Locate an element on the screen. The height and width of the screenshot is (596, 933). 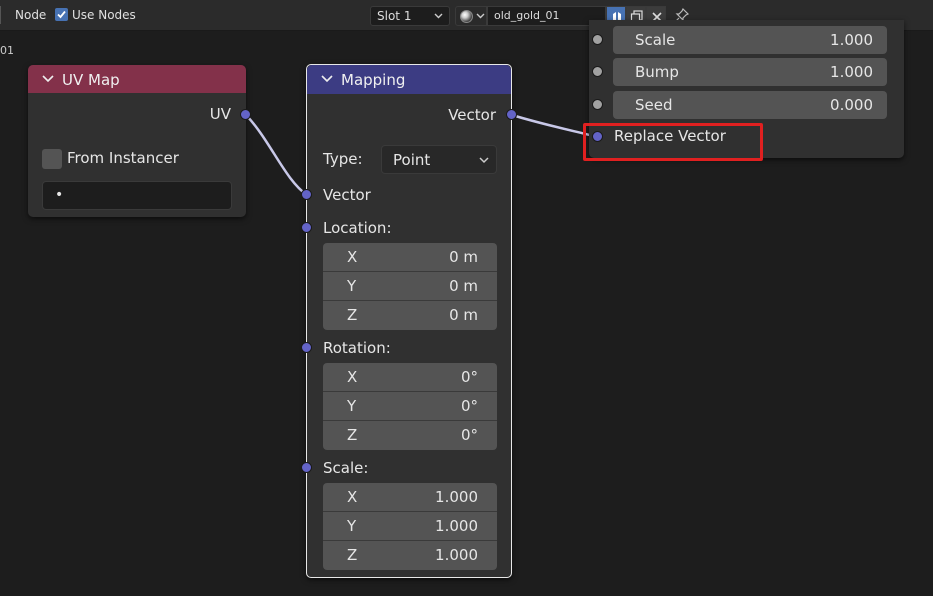
vector-output-socket is located at coordinates (511, 114).